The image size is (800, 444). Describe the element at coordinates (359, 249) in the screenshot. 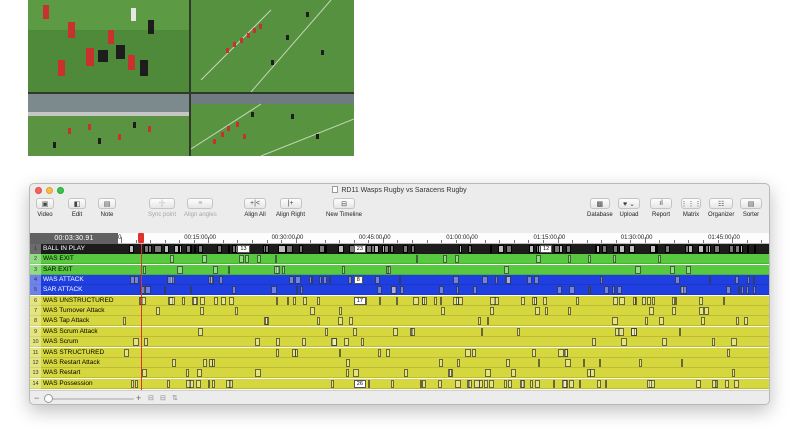

I see `clip-count-label: 23` at that location.